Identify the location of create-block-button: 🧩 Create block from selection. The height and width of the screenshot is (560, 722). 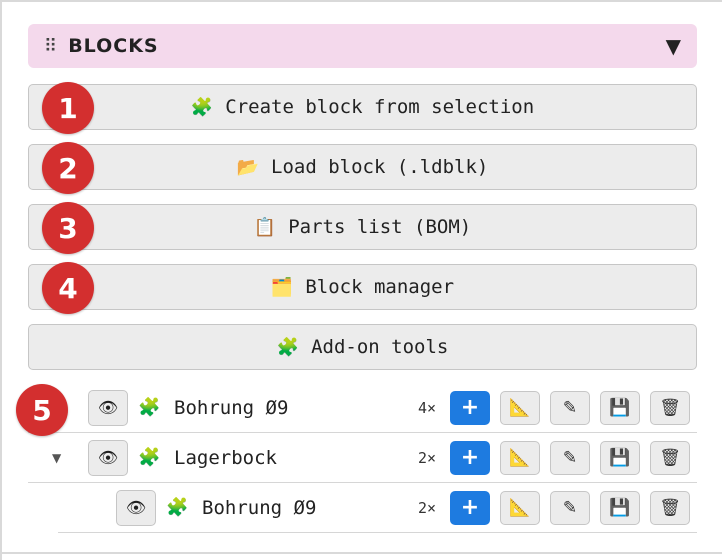
(362, 107).